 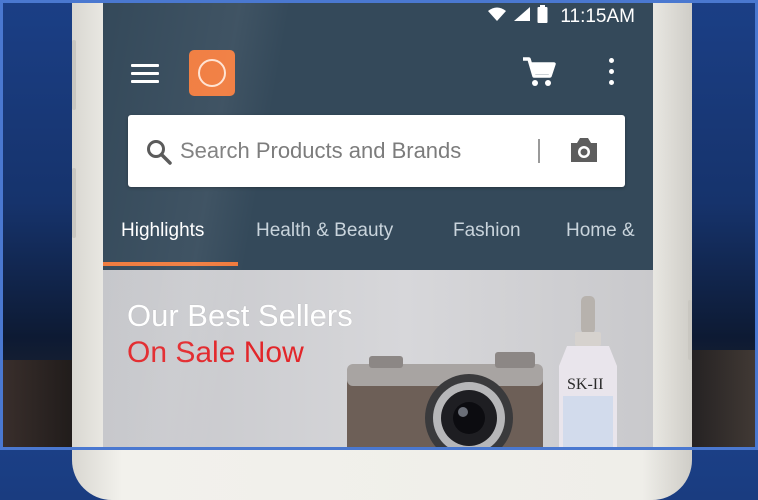 What do you see at coordinates (450, 398) in the screenshot?
I see `camera-product-image` at bounding box center [450, 398].